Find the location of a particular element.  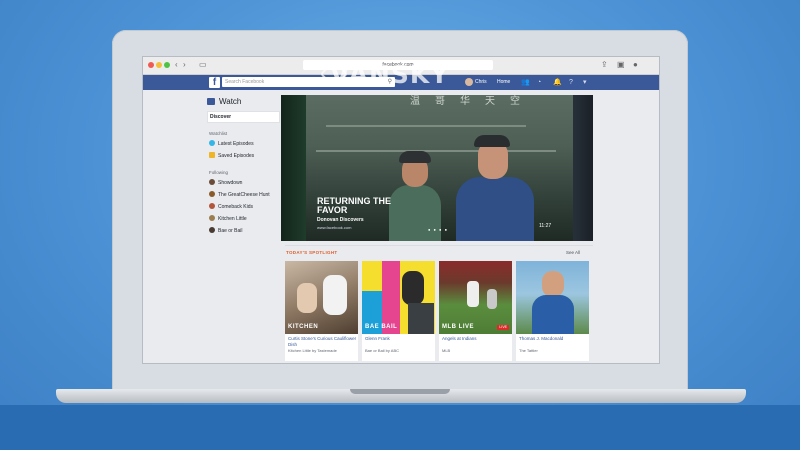

spotlight-card: MLB LIVE LIVE Angels at Indians MLB is located at coordinates (475, 311).